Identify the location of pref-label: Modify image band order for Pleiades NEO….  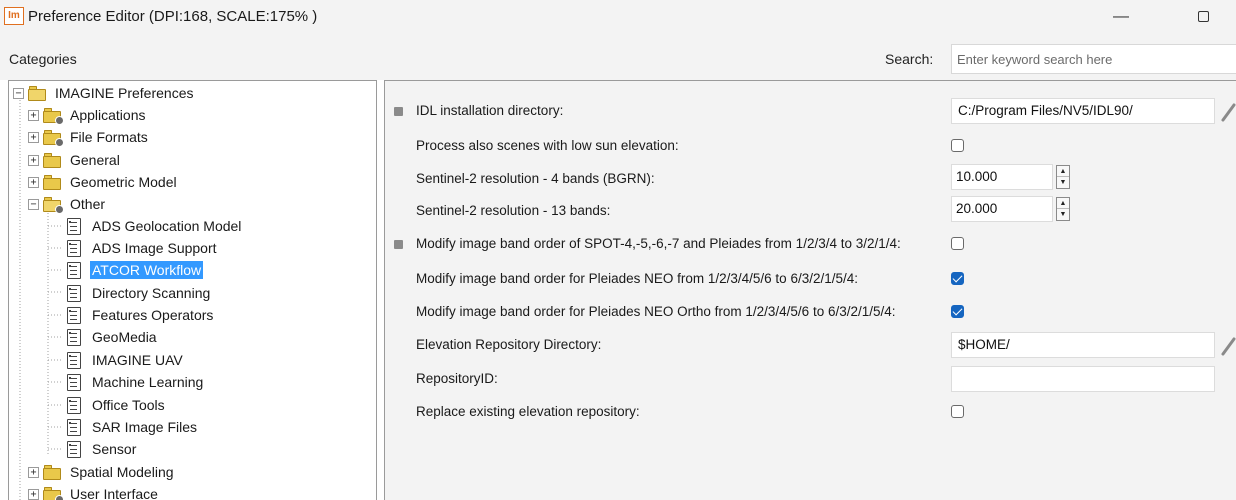
(637, 278).